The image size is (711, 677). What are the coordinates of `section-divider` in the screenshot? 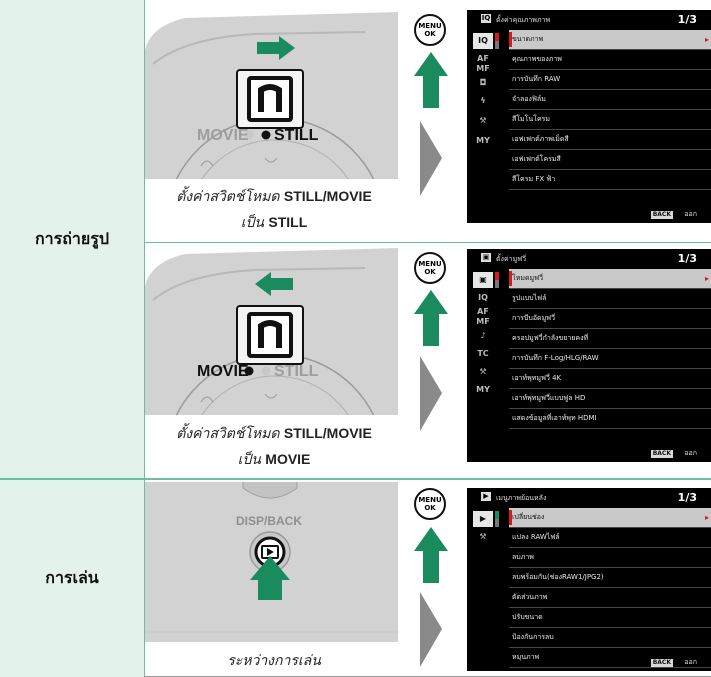 It's located at (355, 479).